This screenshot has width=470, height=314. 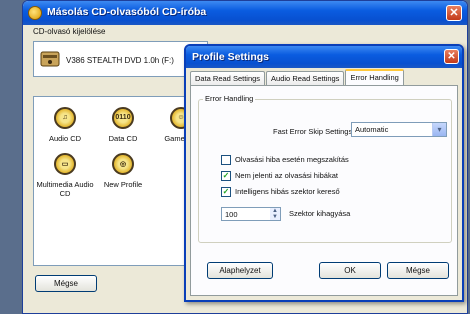 What do you see at coordinates (65, 118) in the screenshot?
I see `audio-cd-icon: ♫` at bounding box center [65, 118].